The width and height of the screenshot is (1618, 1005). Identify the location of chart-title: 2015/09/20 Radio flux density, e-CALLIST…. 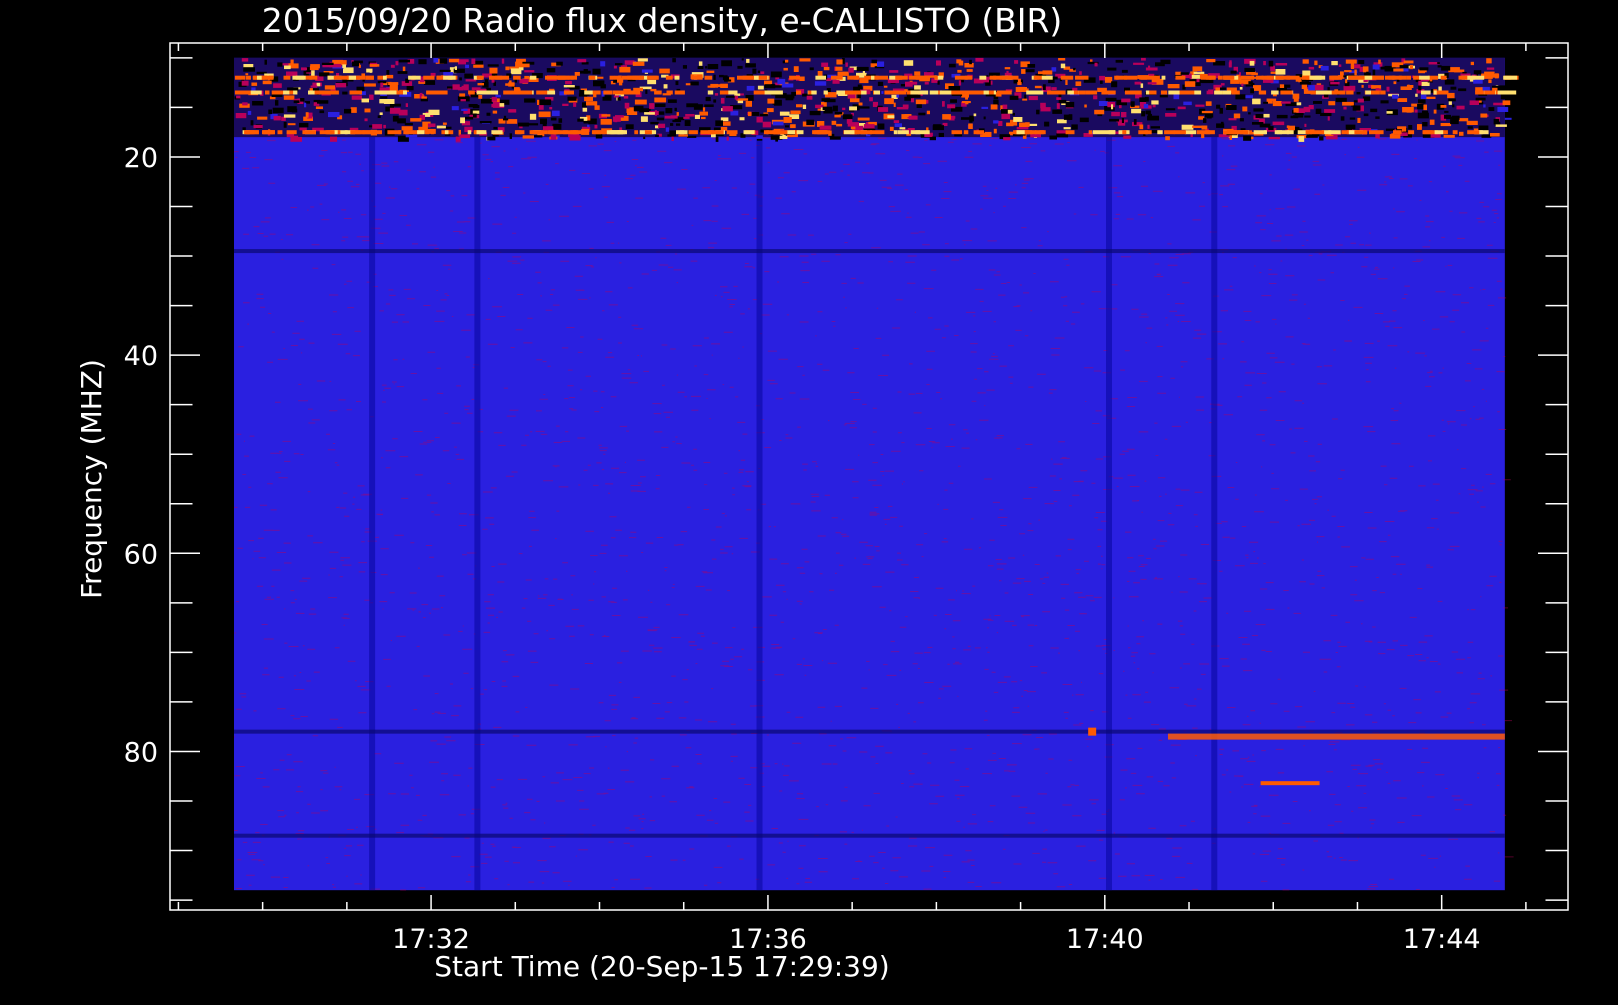
(662, 20).